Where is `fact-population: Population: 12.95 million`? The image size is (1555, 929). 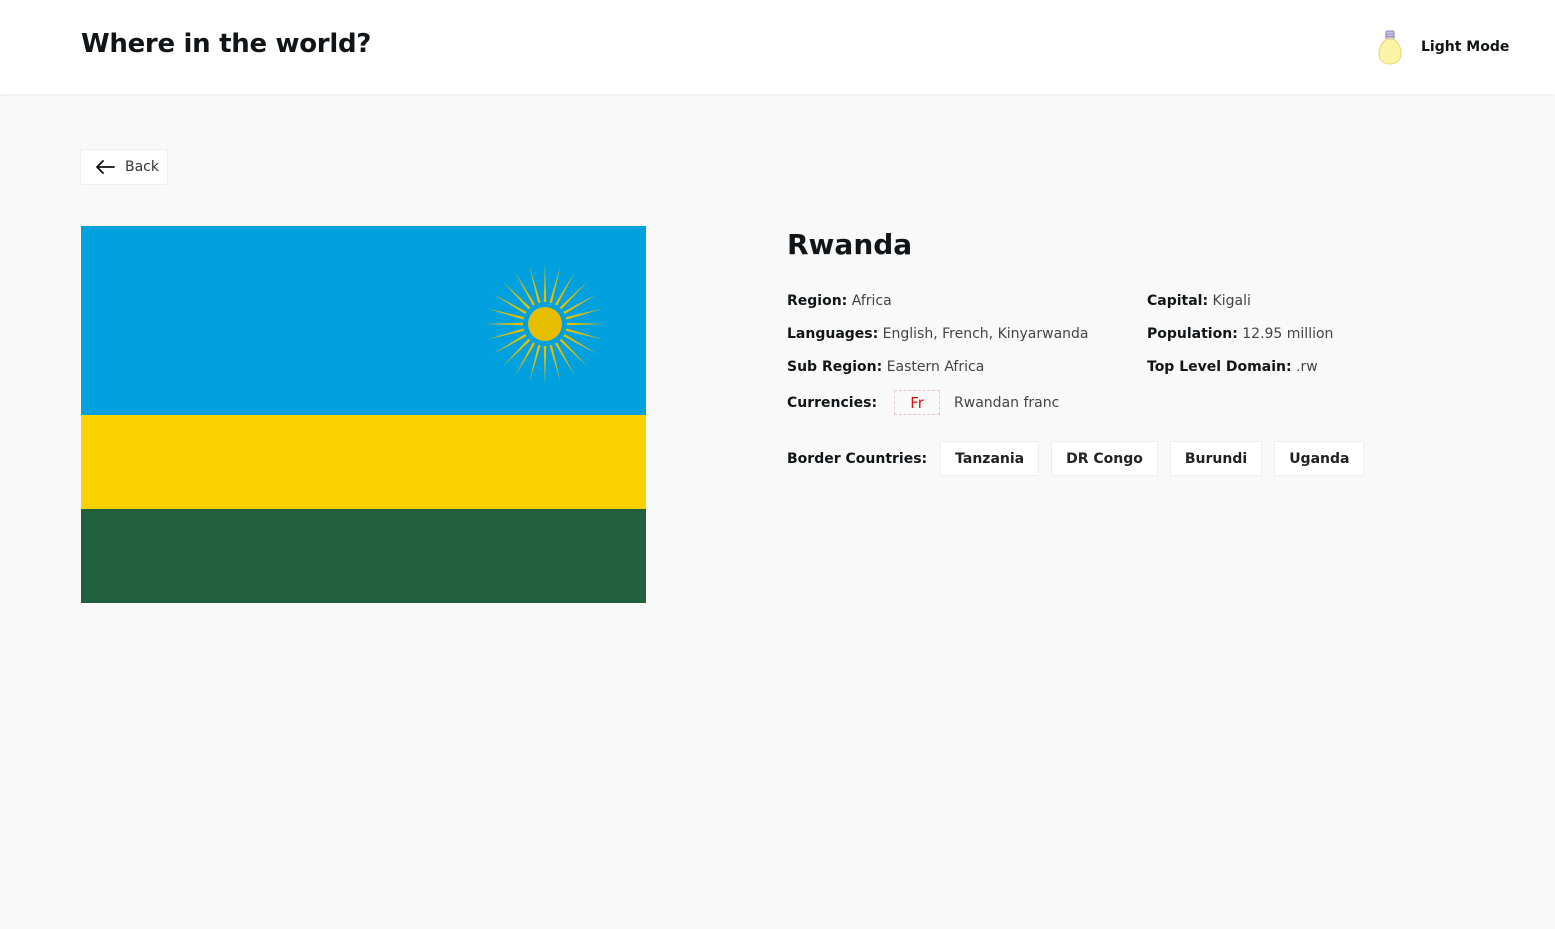
fact-population: Population: 12.95 million is located at coordinates (1240, 334).